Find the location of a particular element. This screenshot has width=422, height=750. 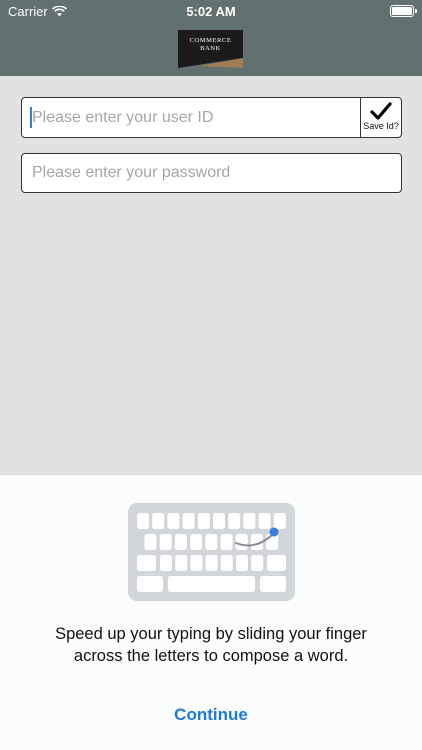

clock: 5:02 AM is located at coordinates (211, 11).